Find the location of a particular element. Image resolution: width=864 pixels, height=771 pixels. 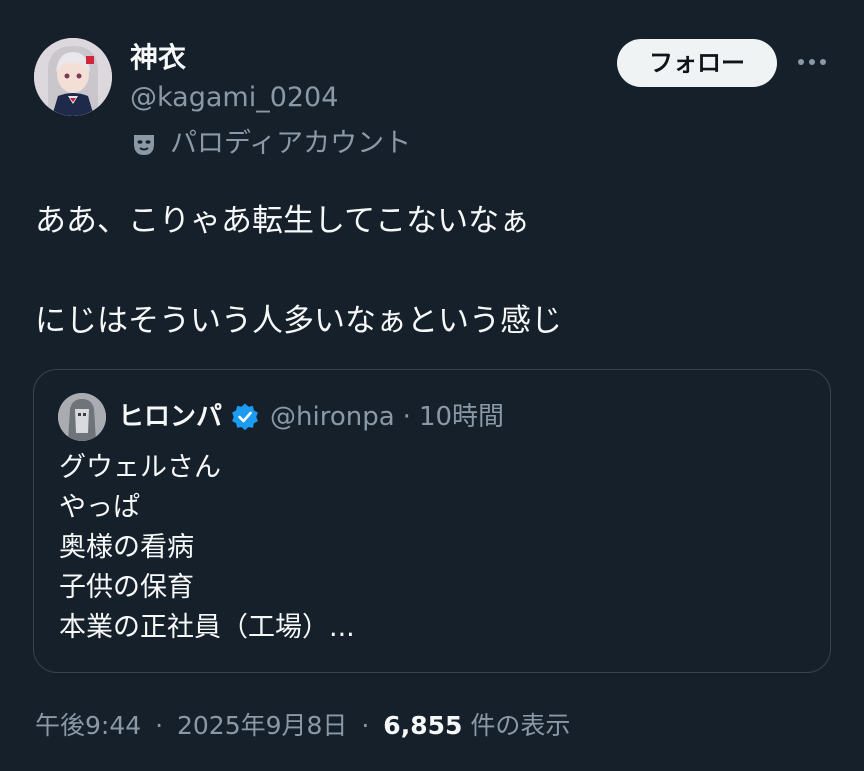

display-name: 神衣 is located at coordinates (158, 58).